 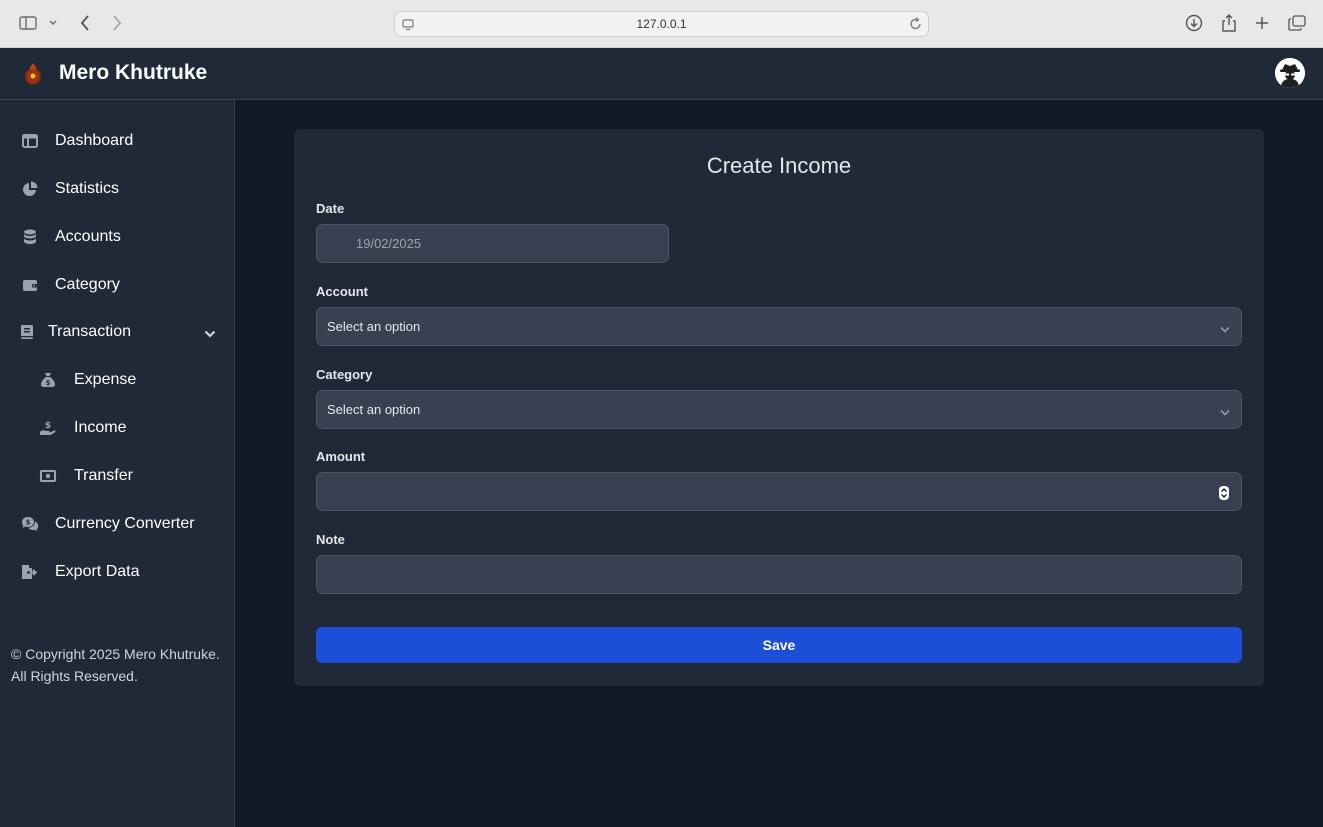 I want to click on sidebar-item-statistics: Statistics, so click(x=117, y=189).